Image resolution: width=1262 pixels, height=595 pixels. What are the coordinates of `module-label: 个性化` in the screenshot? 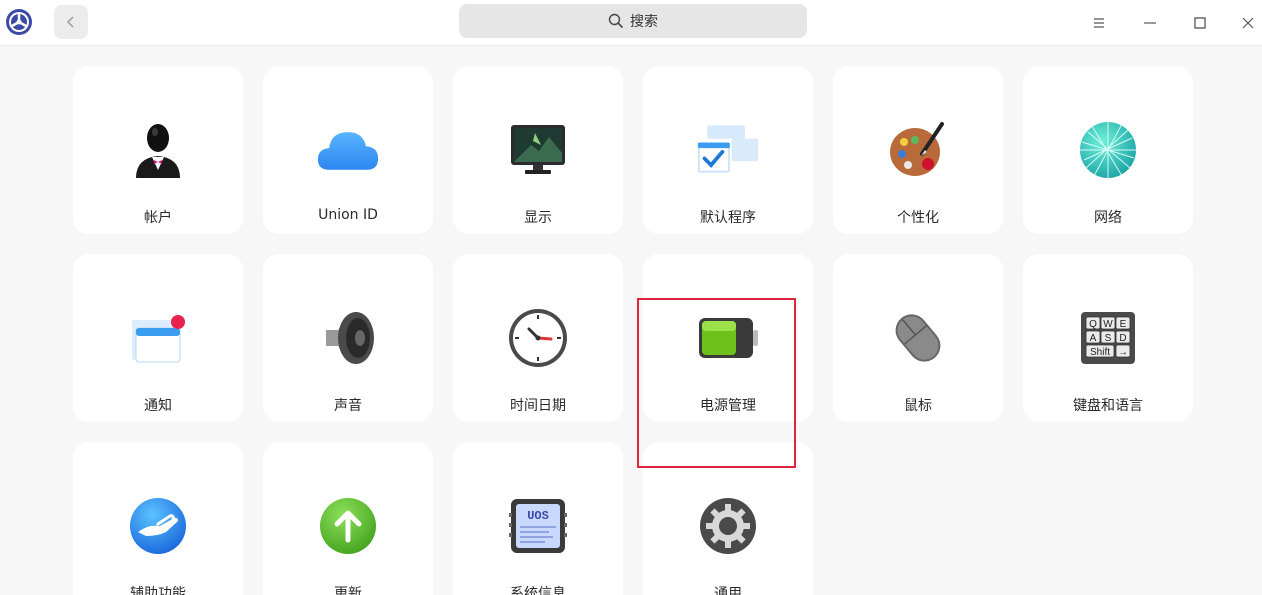 It's located at (918, 218).